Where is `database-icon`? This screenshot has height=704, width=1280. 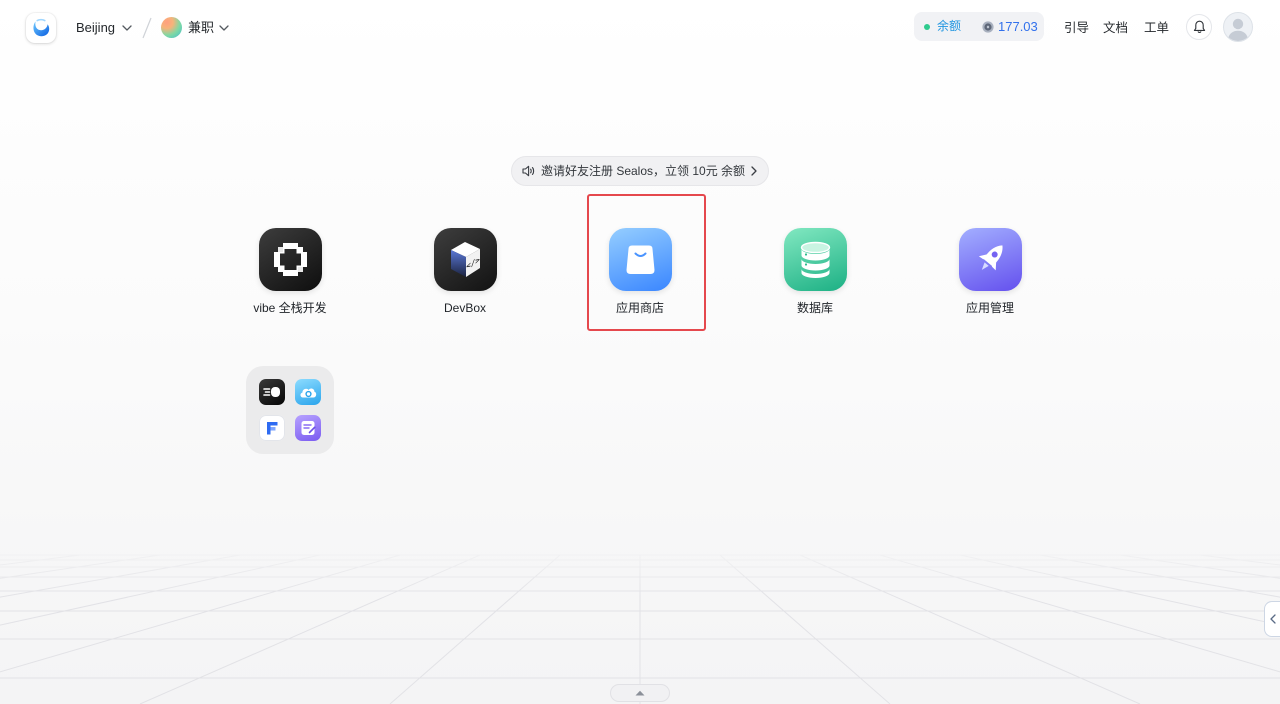
database-icon is located at coordinates (815, 259).